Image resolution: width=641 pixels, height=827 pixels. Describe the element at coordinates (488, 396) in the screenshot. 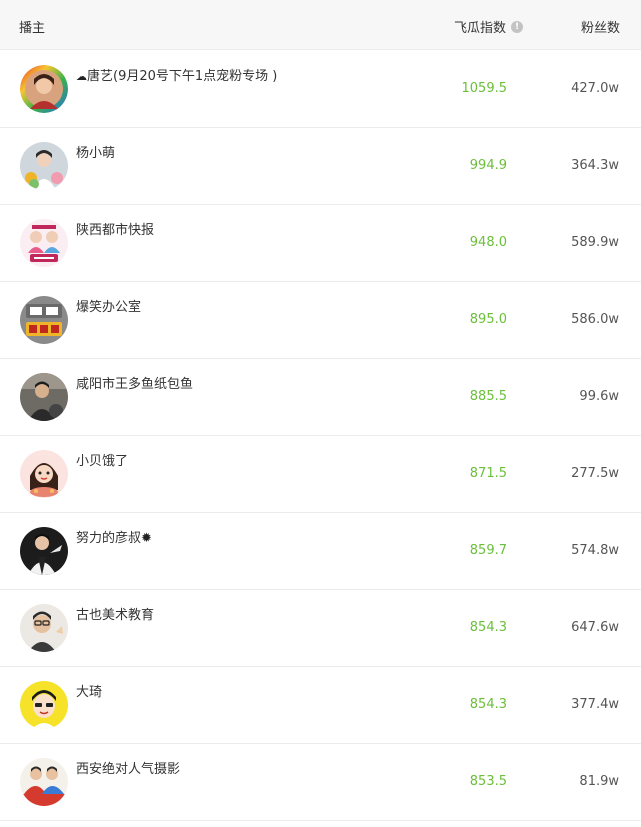

I see `index-value: 885.5` at that location.